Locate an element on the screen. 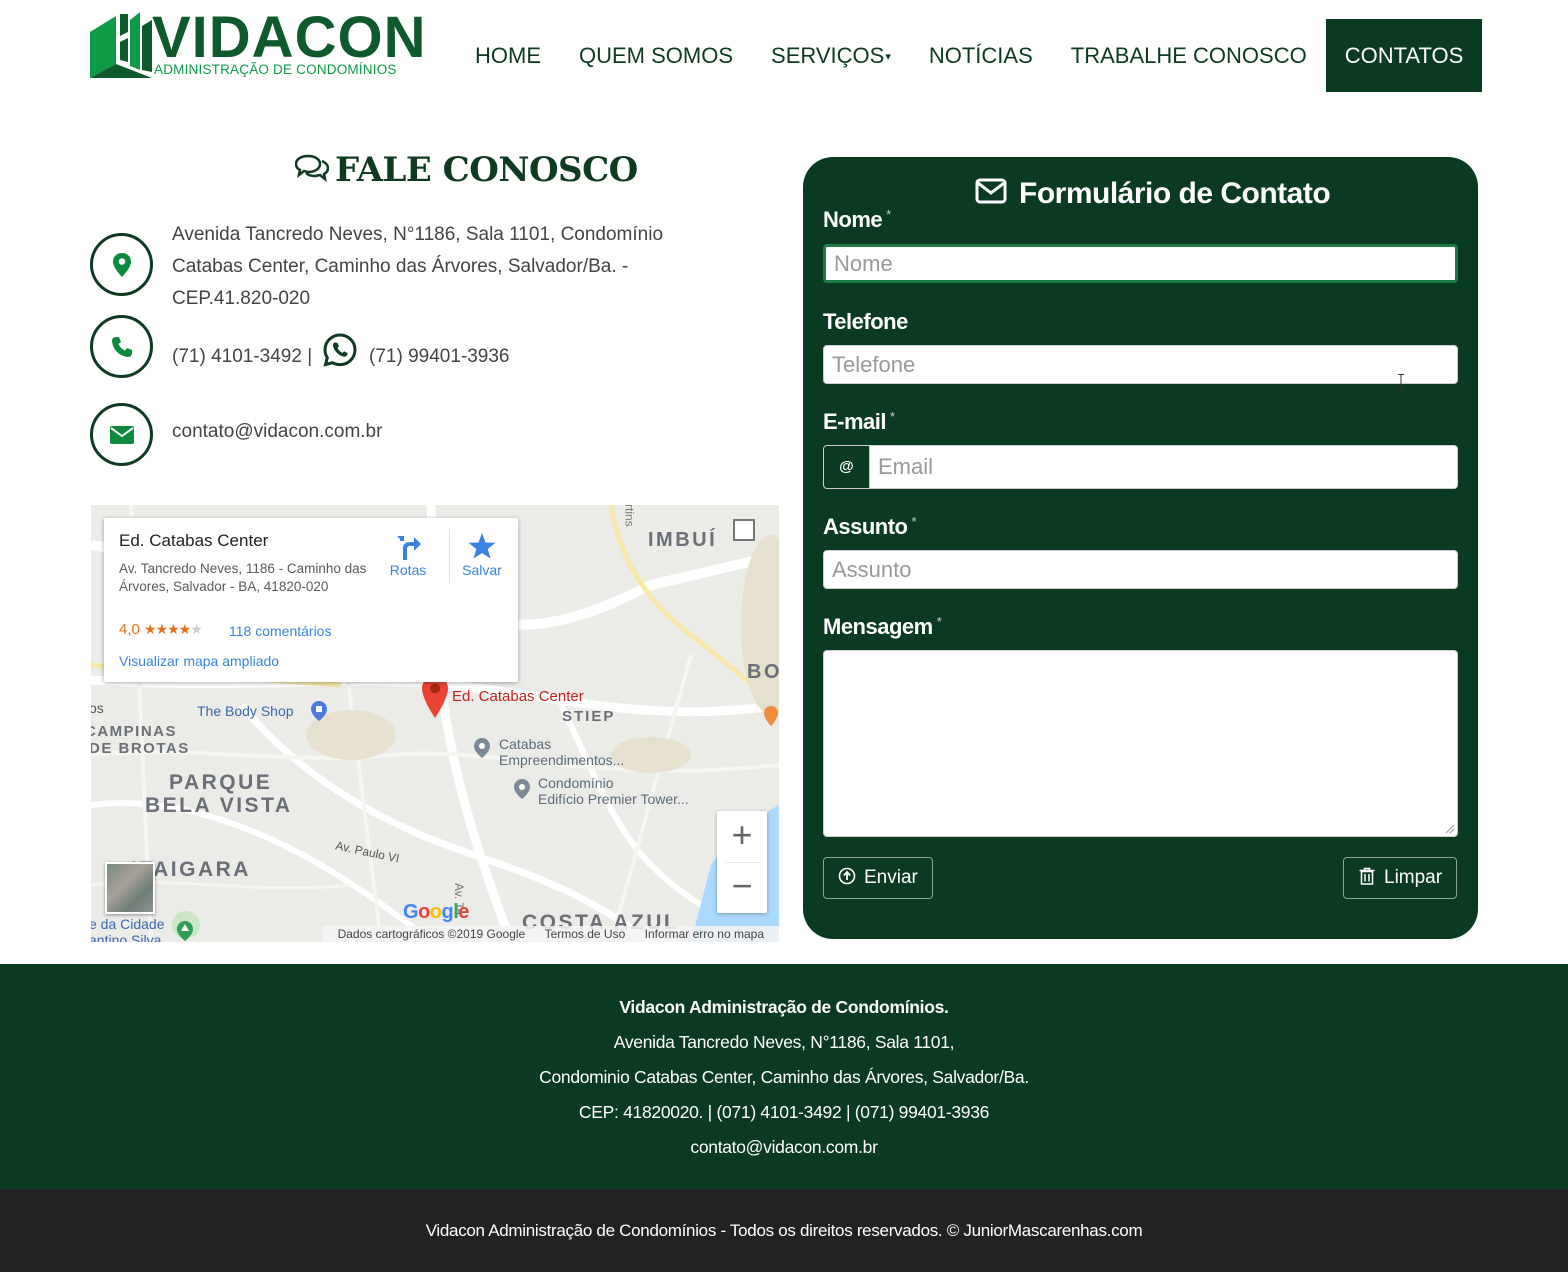 Image resolution: width=1568 pixels, height=1272 pixels. rating-stars-icon: ★★★★★ is located at coordinates (173, 629).